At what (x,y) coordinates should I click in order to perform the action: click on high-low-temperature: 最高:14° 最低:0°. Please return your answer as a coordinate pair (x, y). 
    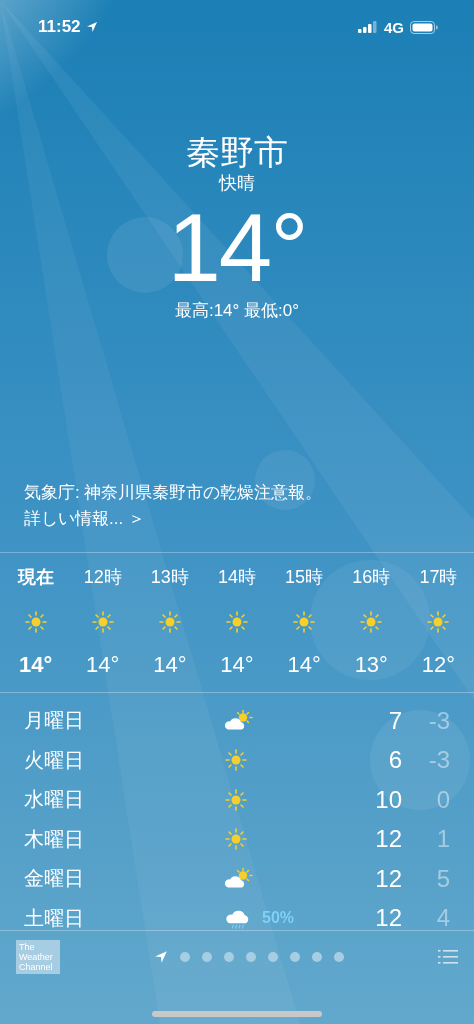
    Looking at the image, I should click on (237, 311).